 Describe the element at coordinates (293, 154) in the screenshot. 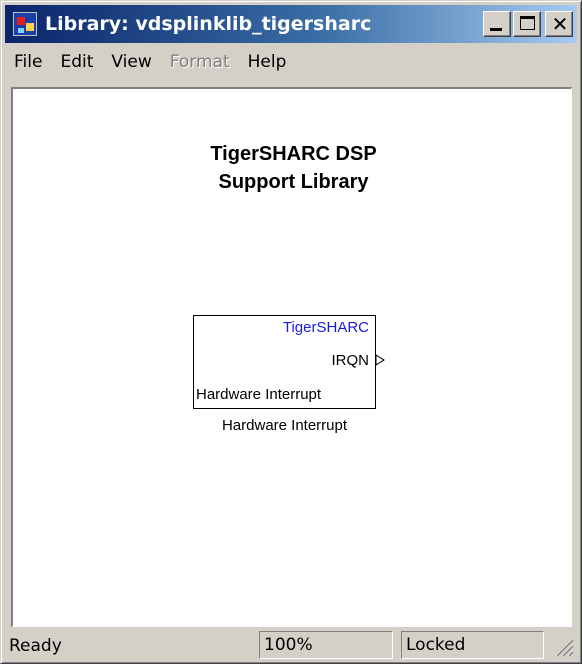

I see `library-title-line1: TigerSHARC DSP` at that location.